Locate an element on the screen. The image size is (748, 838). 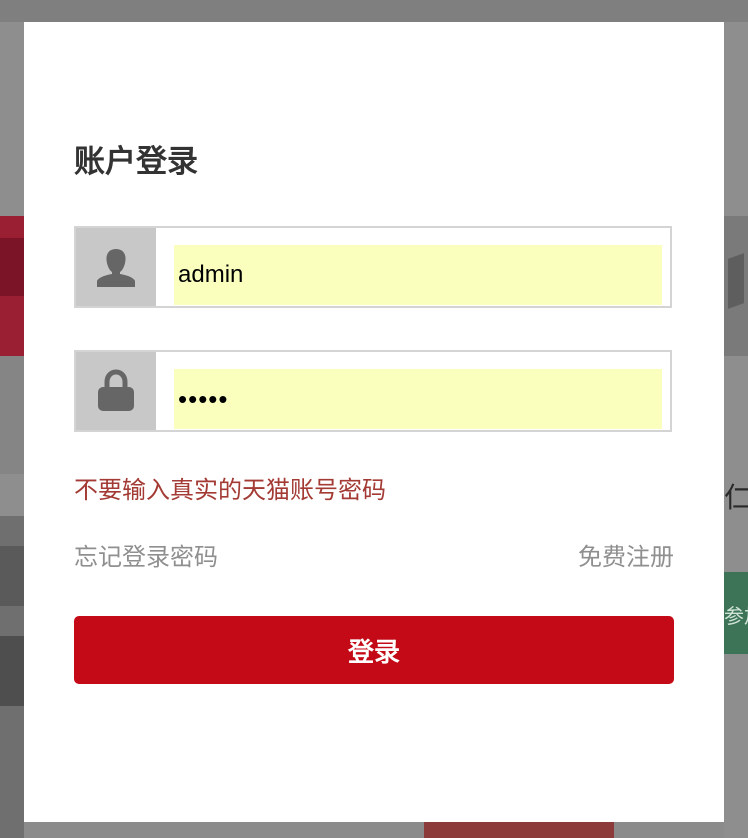
login-button: 登录 is located at coordinates (374, 650).